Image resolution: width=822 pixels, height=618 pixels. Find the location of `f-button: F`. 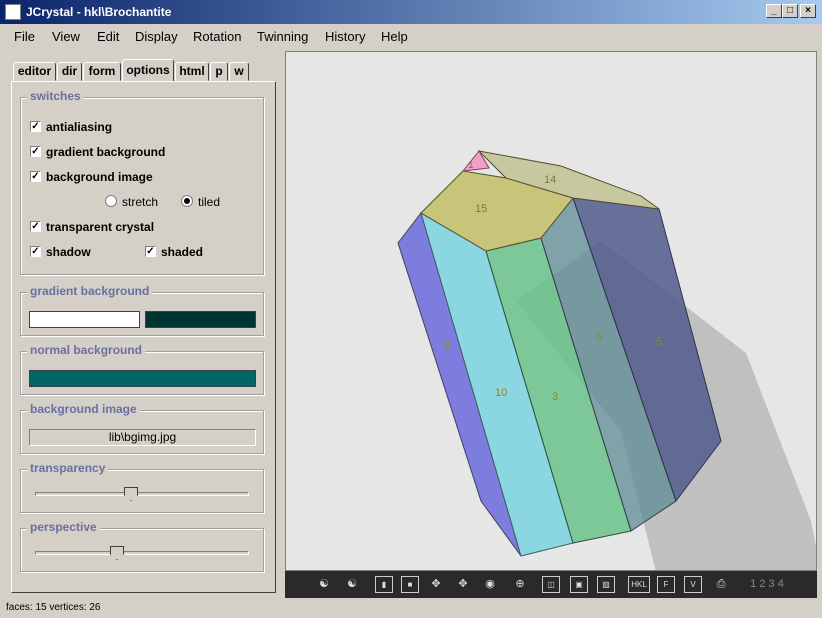

f-button: F is located at coordinates (666, 584).